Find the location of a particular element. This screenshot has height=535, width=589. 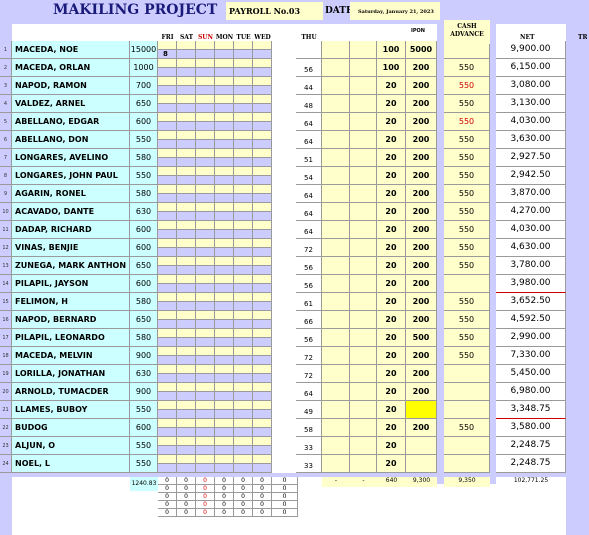

employee-name: MACEDA, ORLAN is located at coordinates (71, 68).